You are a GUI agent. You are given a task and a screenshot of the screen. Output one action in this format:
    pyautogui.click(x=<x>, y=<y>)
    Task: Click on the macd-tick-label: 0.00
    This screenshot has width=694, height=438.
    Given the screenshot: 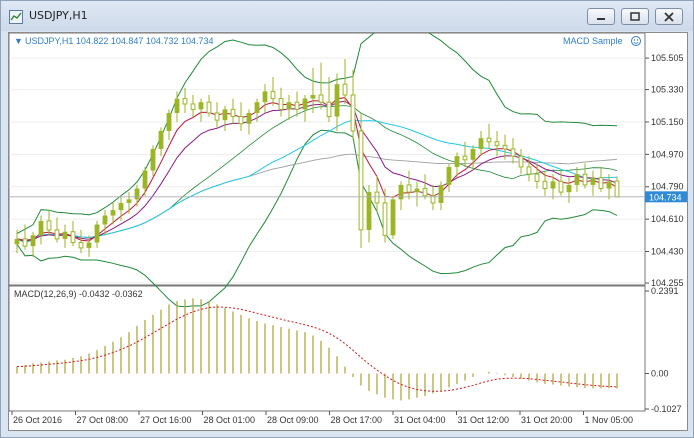 What is the action you would take?
    pyautogui.click(x=660, y=374)
    